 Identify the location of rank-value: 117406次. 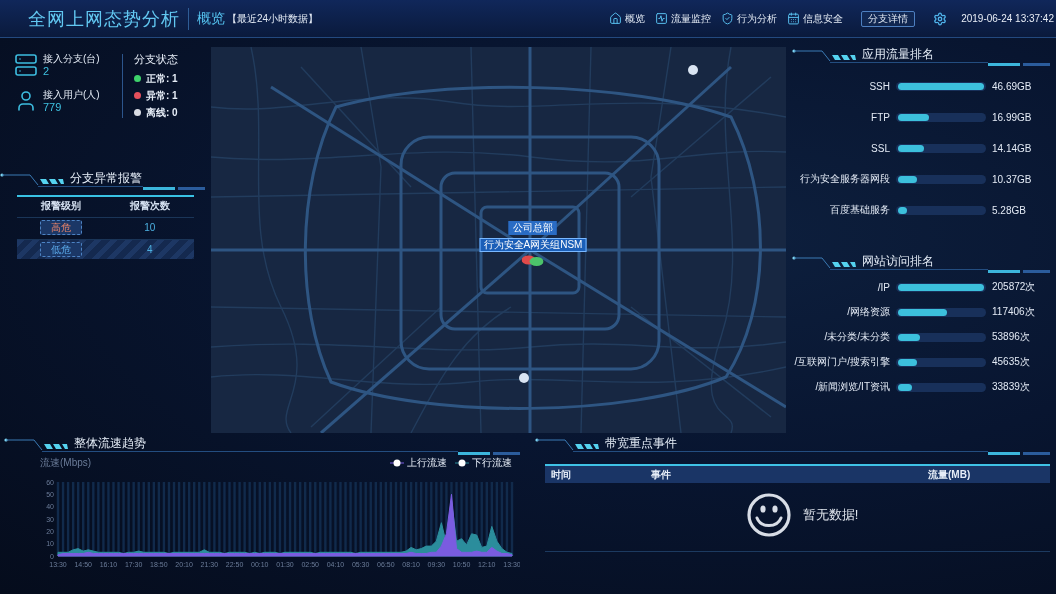
(1014, 312).